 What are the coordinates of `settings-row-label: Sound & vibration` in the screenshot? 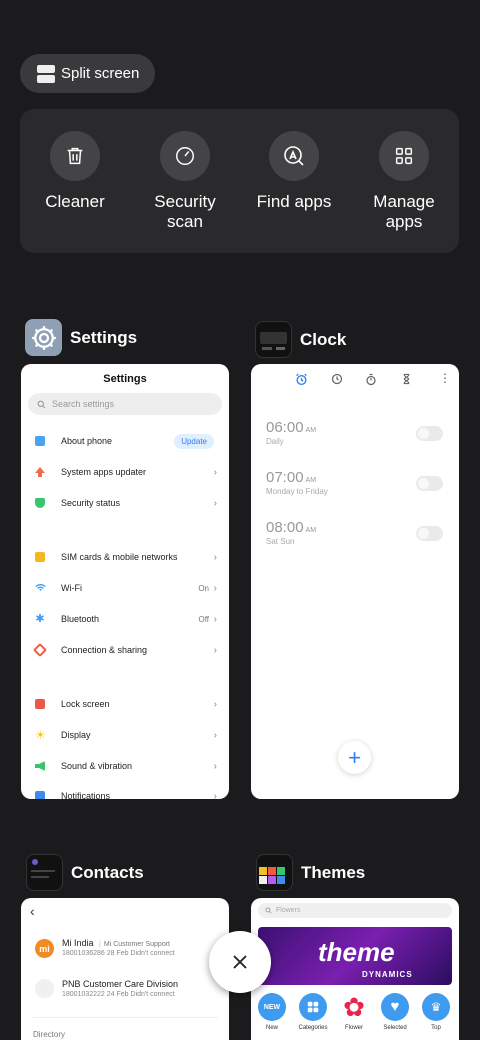 It's located at (97, 766).